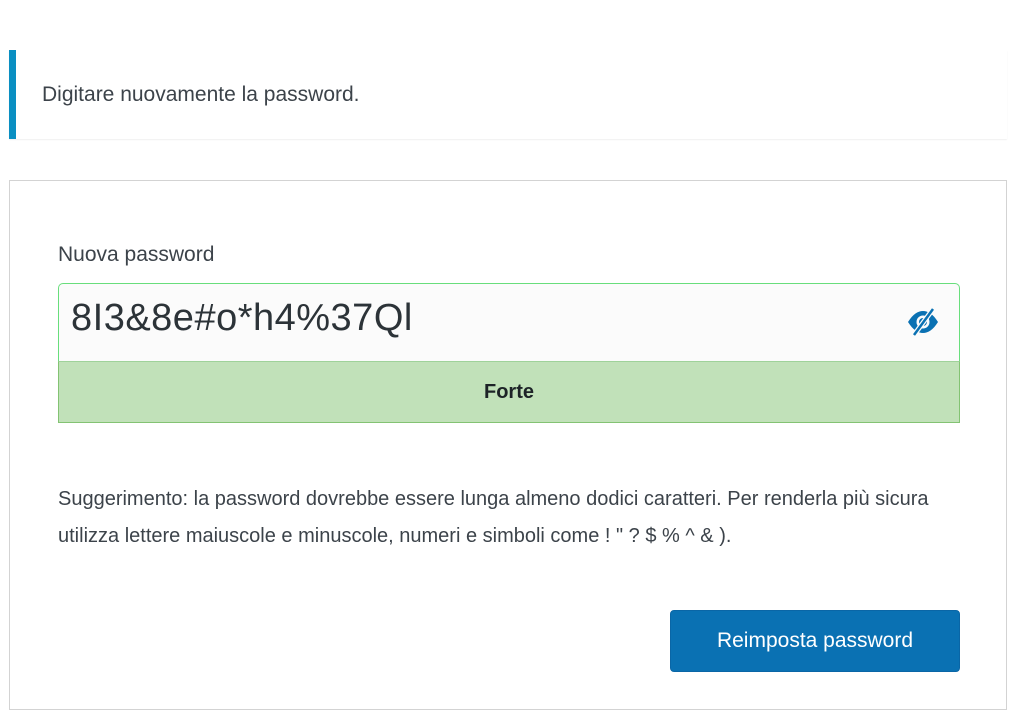 The height and width of the screenshot is (710, 1012). What do you see at coordinates (509, 322) in the screenshot?
I see `new-password-field: 8I3&8e#o*h4%37Ql` at bounding box center [509, 322].